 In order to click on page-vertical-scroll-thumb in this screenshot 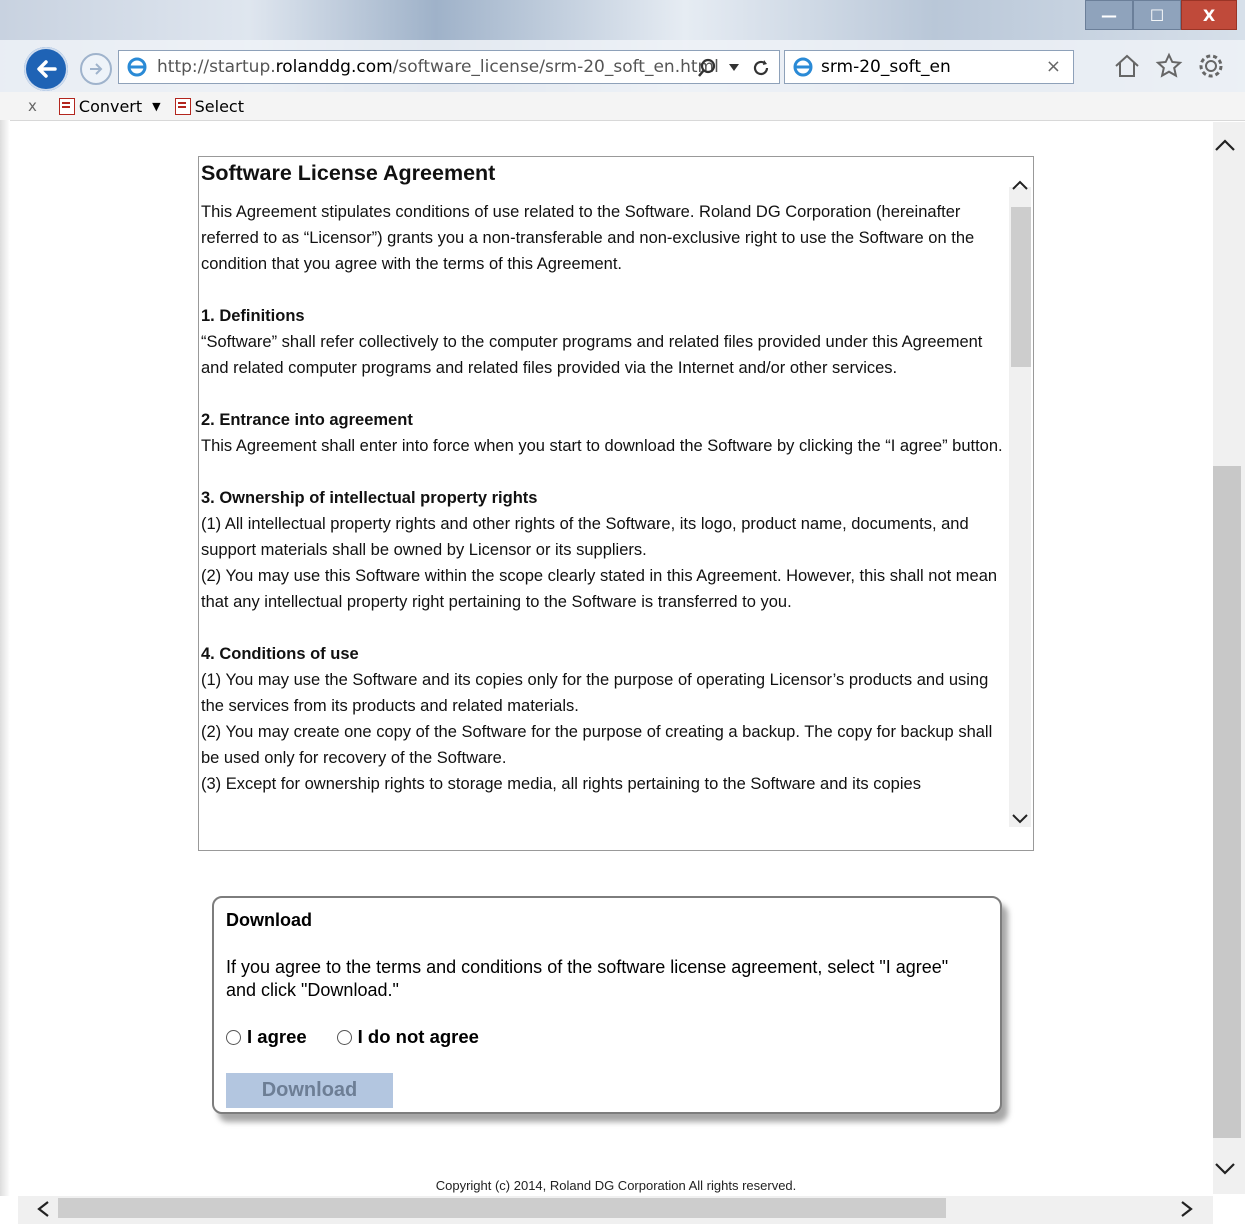, I will do `click(1227, 802)`.